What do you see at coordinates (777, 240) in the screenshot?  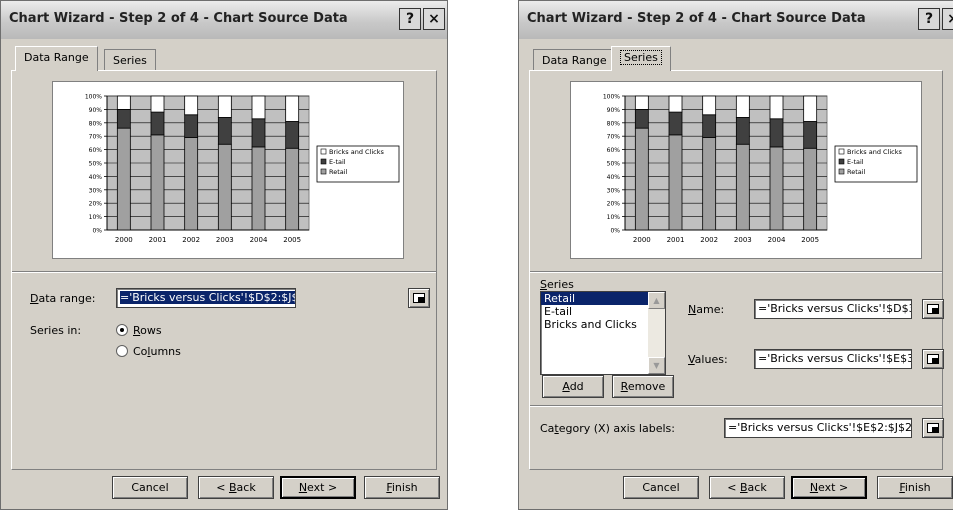 I see `x-tick-label: 2004` at bounding box center [777, 240].